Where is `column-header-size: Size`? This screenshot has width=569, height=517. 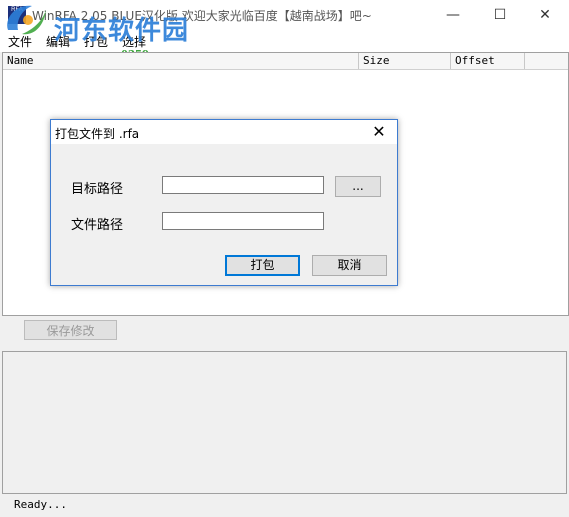 column-header-size: Size is located at coordinates (405, 61).